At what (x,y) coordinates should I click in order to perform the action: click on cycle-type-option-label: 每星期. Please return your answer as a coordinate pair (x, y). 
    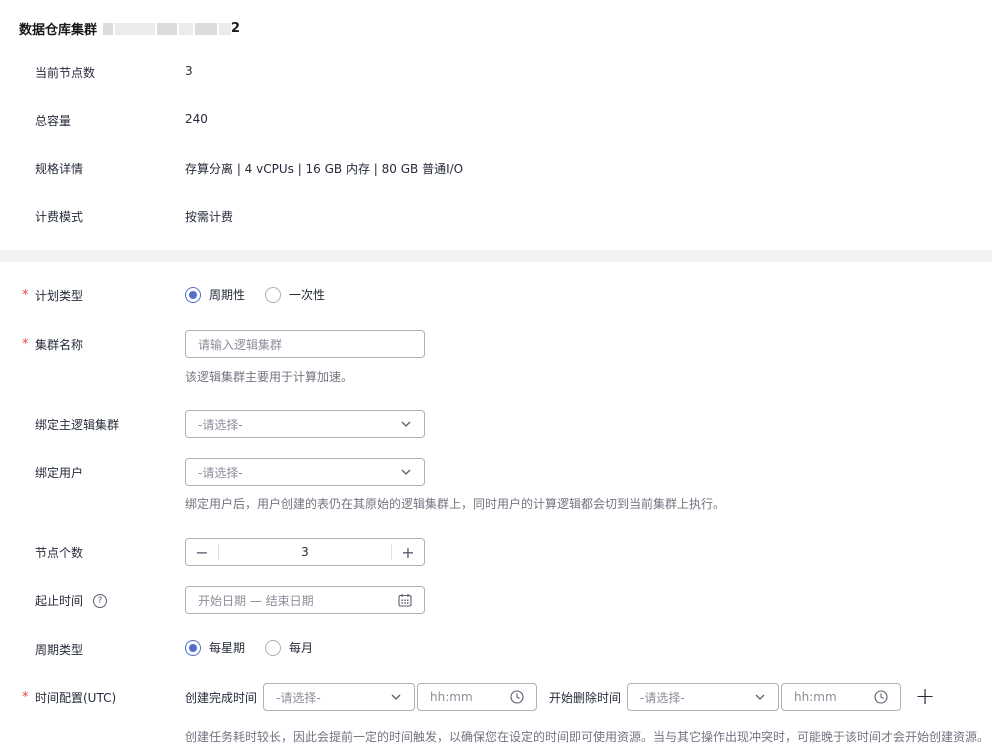
    Looking at the image, I should click on (227, 648).